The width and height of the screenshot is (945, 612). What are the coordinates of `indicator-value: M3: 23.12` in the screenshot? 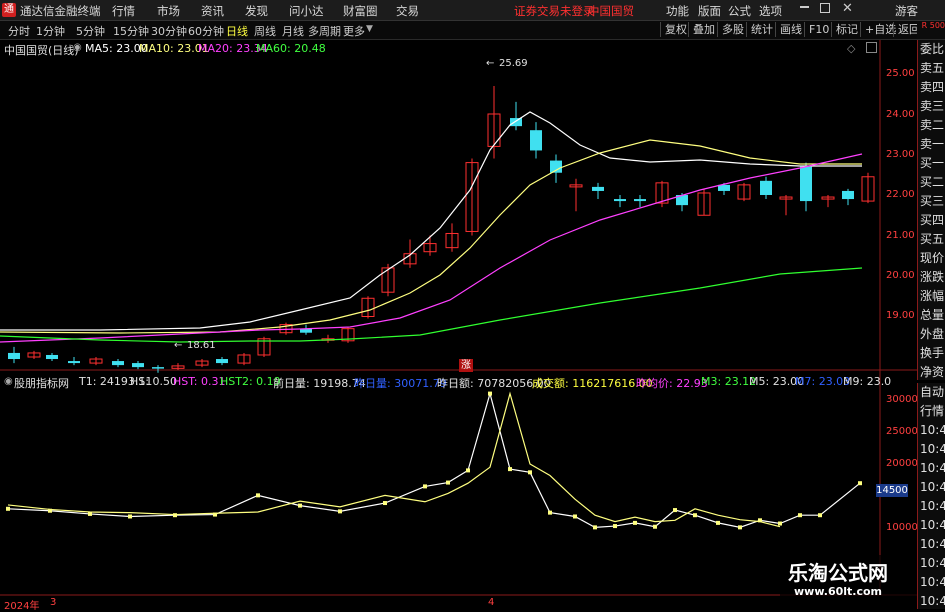 It's located at (729, 381).